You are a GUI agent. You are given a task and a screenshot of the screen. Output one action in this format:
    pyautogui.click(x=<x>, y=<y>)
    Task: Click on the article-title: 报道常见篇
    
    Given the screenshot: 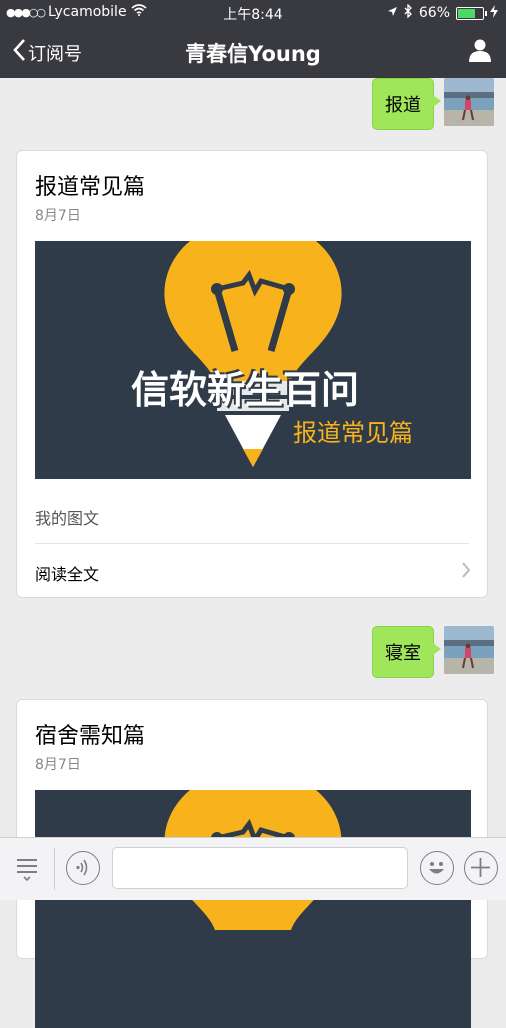 What is the action you would take?
    pyautogui.click(x=90, y=185)
    